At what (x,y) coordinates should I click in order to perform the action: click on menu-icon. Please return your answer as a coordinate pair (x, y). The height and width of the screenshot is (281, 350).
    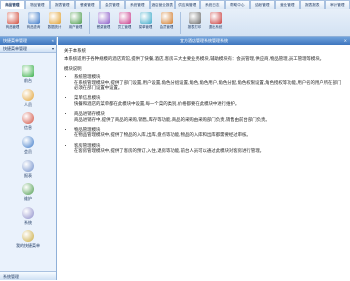
    Looking at the image, I should click on (145, 18).